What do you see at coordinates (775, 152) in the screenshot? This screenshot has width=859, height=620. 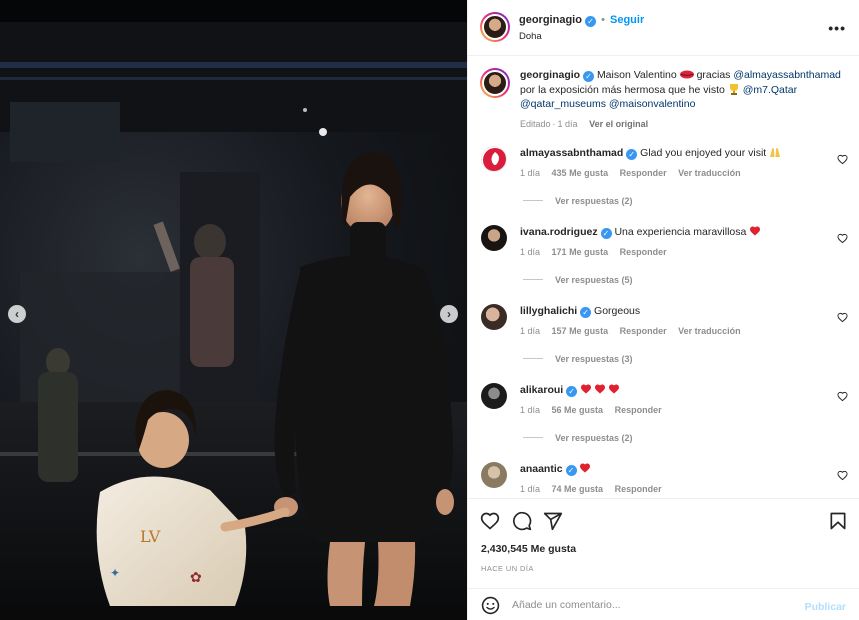 I see `praise-hands-emoji-icon` at bounding box center [775, 152].